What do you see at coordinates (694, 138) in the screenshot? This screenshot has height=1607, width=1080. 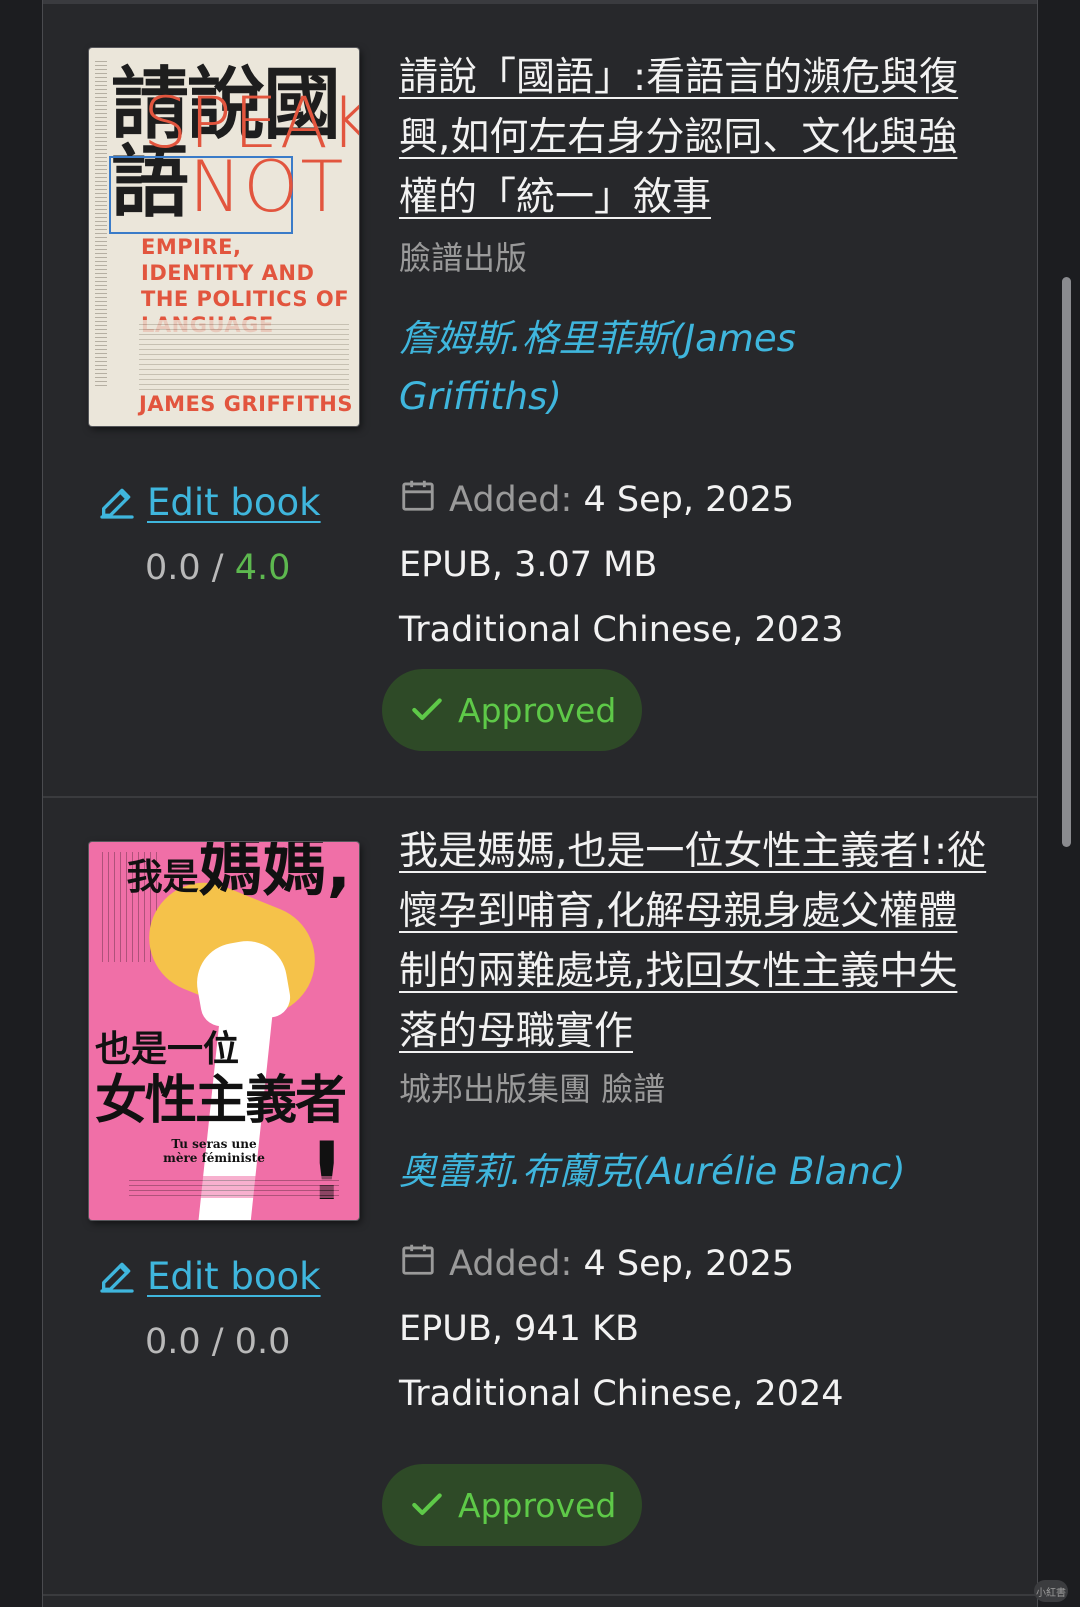 I see `book-title-link: 請說「國語」:看語言的瀕危與復興,如何左右身分認同、文化與強權的「統一」敘事` at bounding box center [694, 138].